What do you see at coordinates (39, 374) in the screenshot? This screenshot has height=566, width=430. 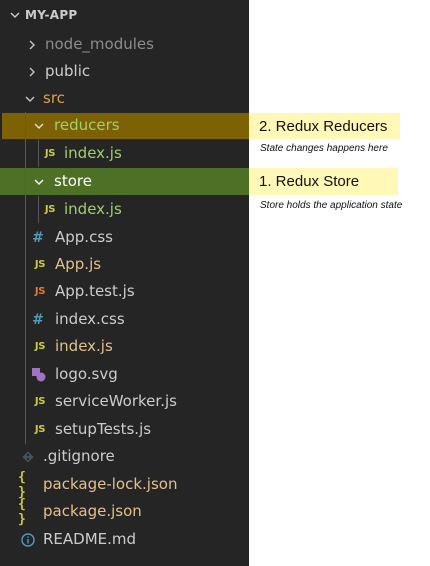 I see `svg-file-icon` at bounding box center [39, 374].